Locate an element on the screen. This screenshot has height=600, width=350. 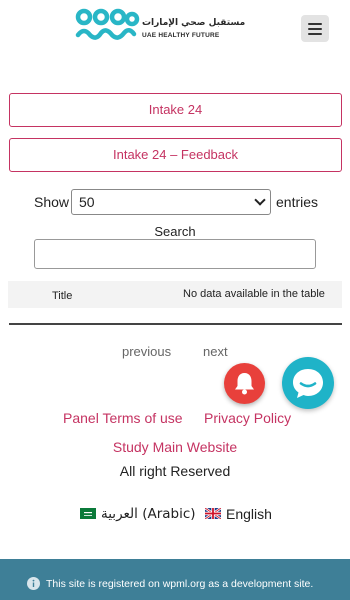
data-table-header: Title No data available in the table is located at coordinates (175, 294).